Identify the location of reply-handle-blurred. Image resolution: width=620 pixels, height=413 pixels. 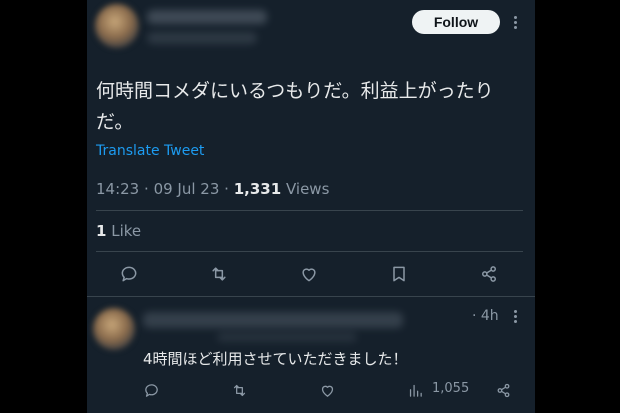
(287, 337).